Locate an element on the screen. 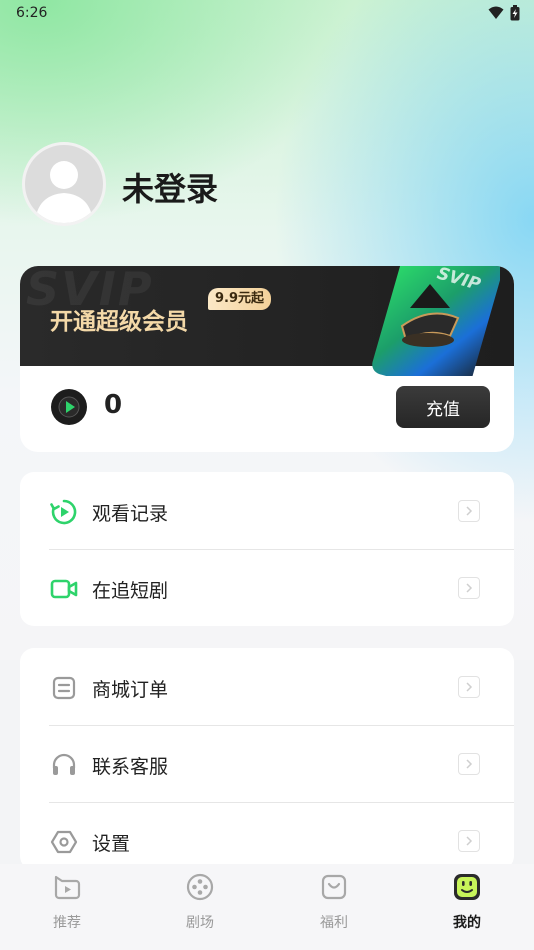 The height and width of the screenshot is (950, 534). wifi-icon is located at coordinates (496, 12).